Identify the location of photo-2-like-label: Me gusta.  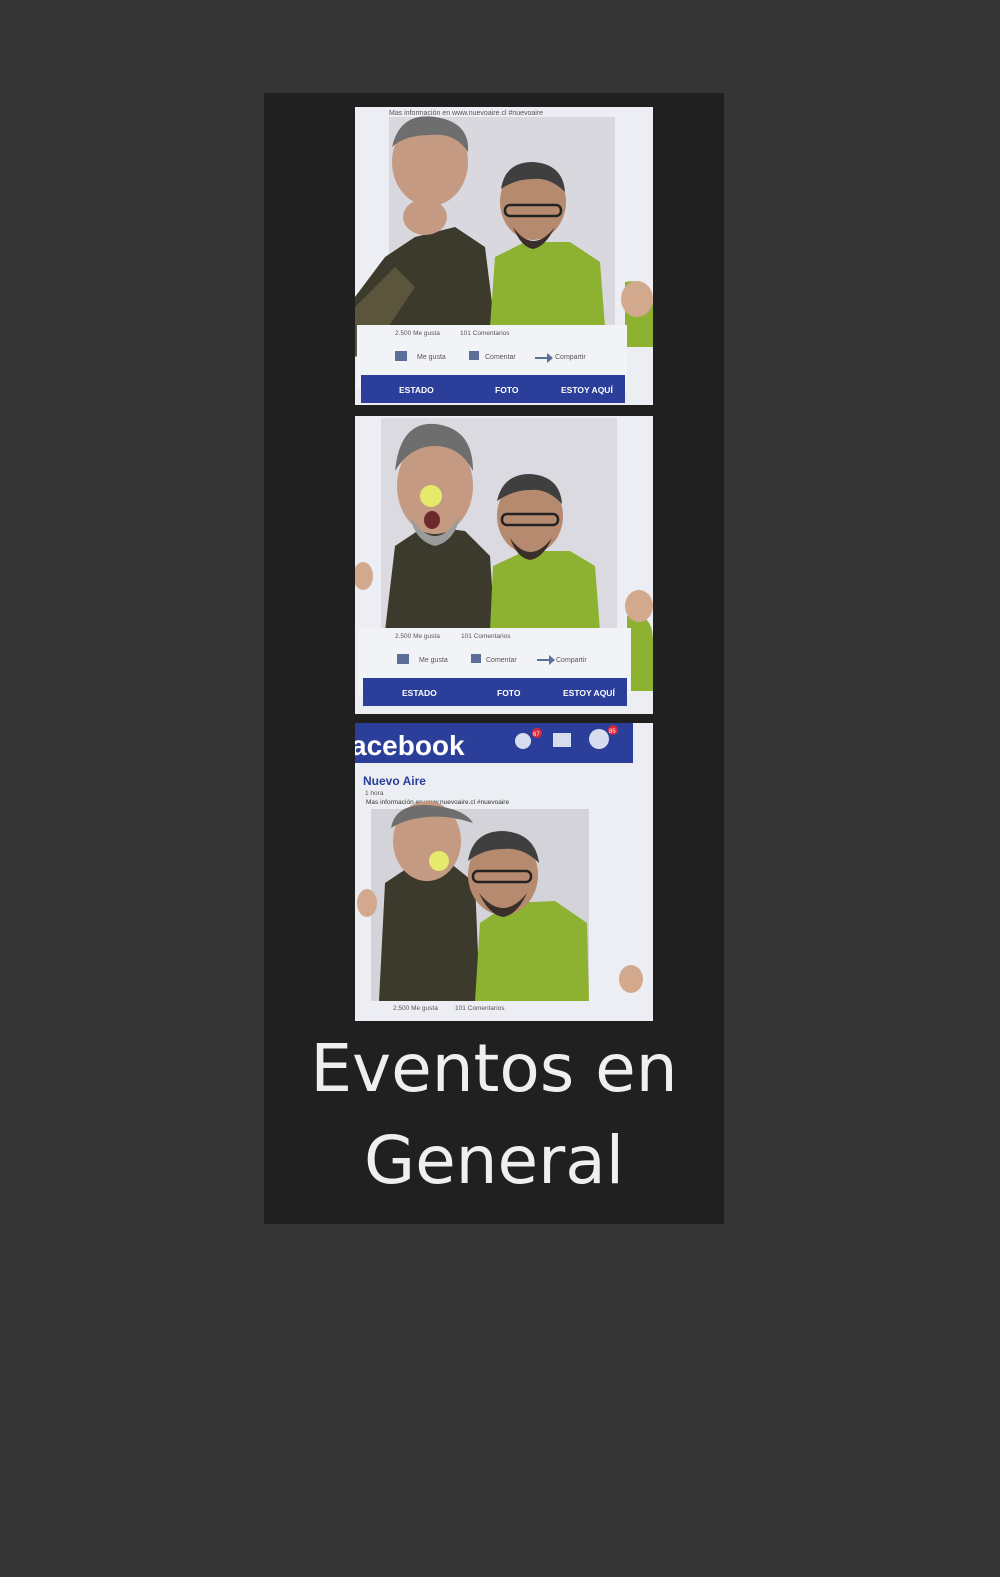
(433, 660).